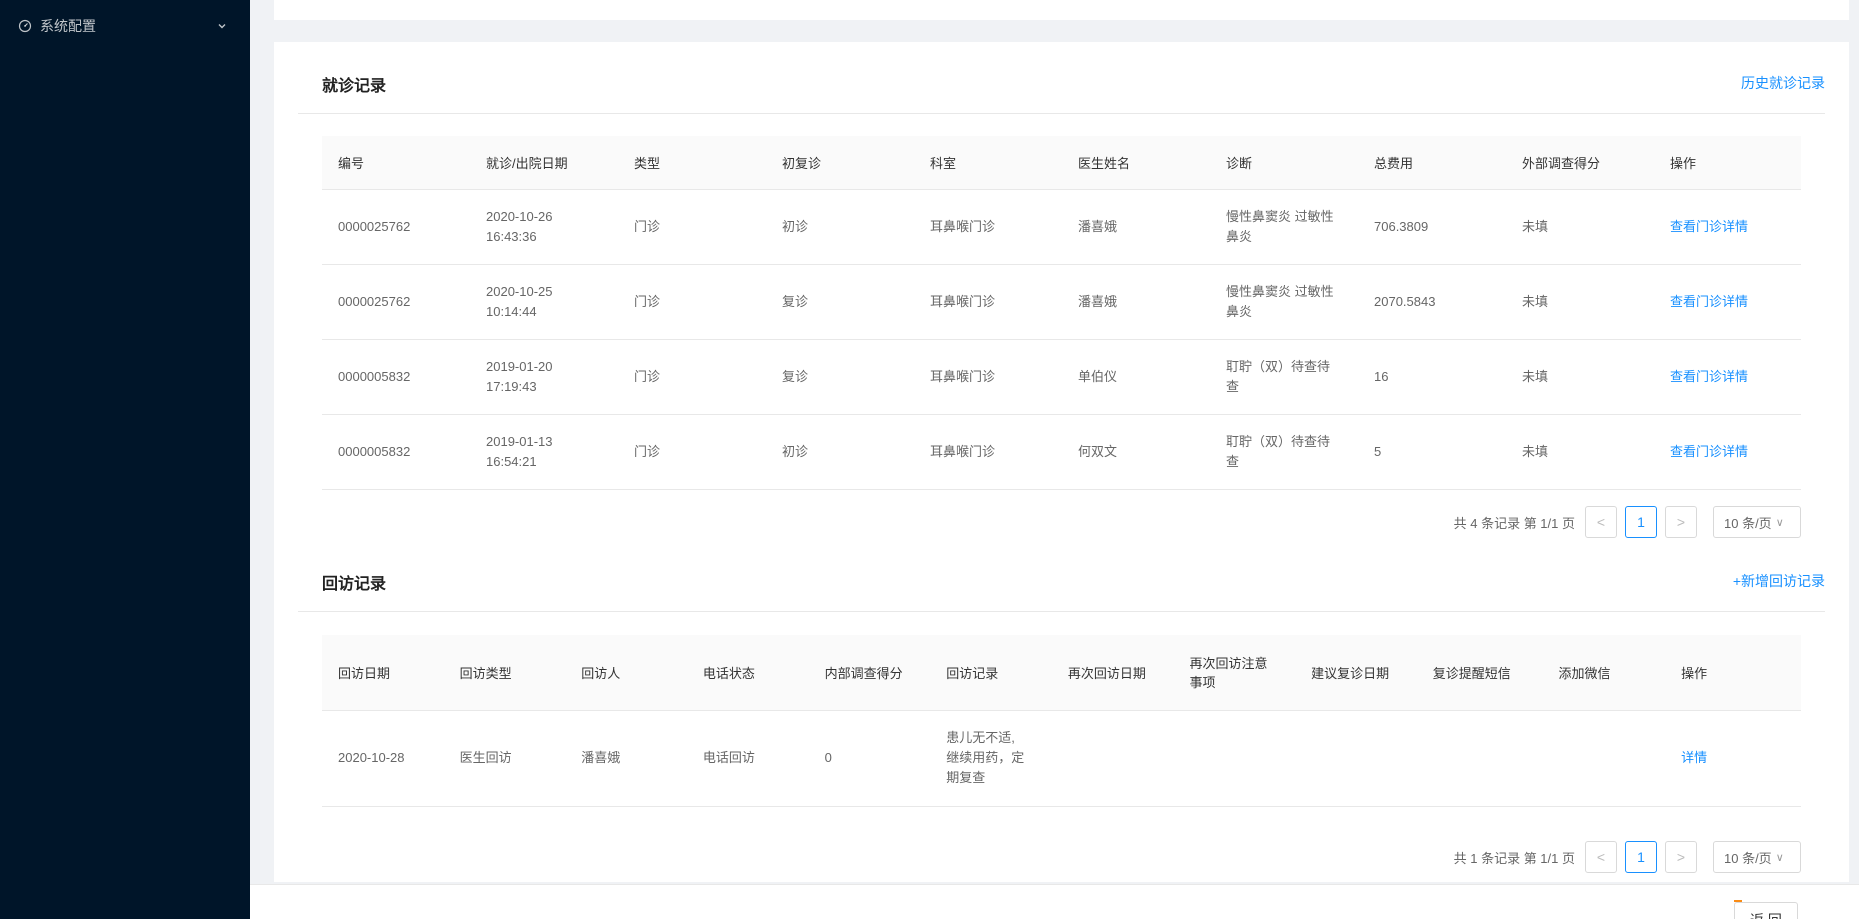 This screenshot has height=919, width=1859. What do you see at coordinates (988, 163) in the screenshot?
I see `column-header: 科室` at bounding box center [988, 163].